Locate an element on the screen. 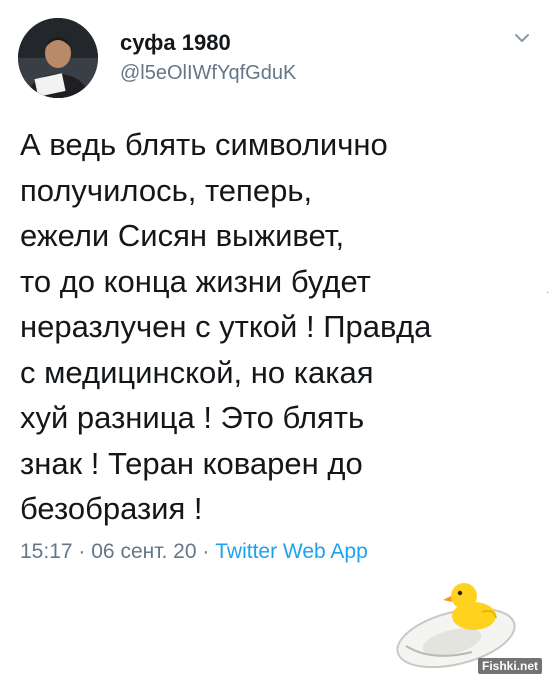  avatar-photo is located at coordinates (58, 58).